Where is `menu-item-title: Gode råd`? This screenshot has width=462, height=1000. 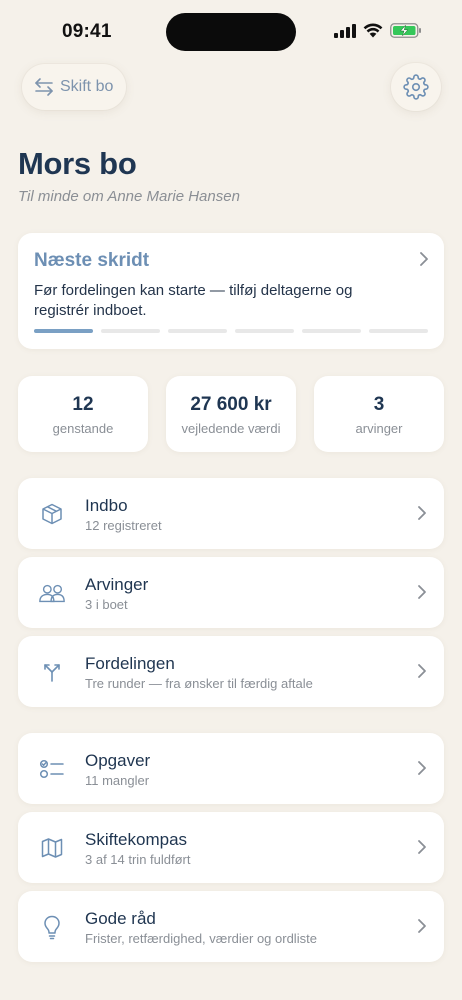 menu-item-title: Gode råd is located at coordinates (120, 918).